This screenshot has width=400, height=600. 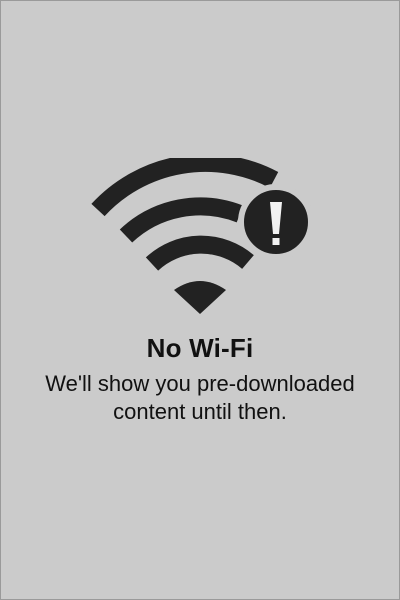 What do you see at coordinates (200, 297) in the screenshot?
I see `wifi-dot` at bounding box center [200, 297].